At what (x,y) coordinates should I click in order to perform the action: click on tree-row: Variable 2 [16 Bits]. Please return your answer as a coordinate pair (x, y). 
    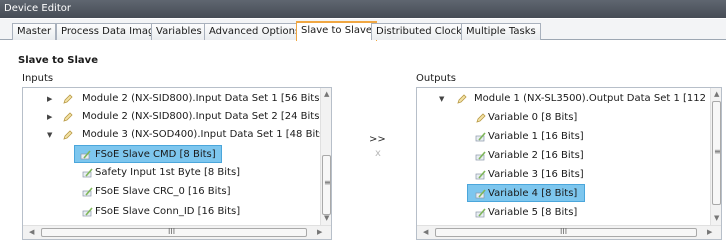
    Looking at the image, I should click on (567, 156).